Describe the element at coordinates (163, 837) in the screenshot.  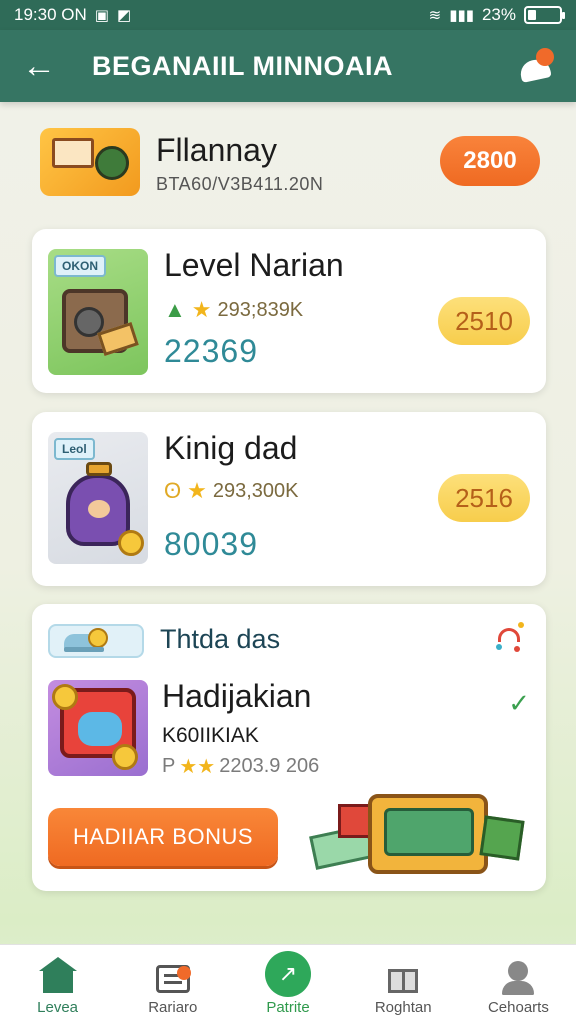
I see `claim-bonus-button: HADIIAR BONUS` at that location.